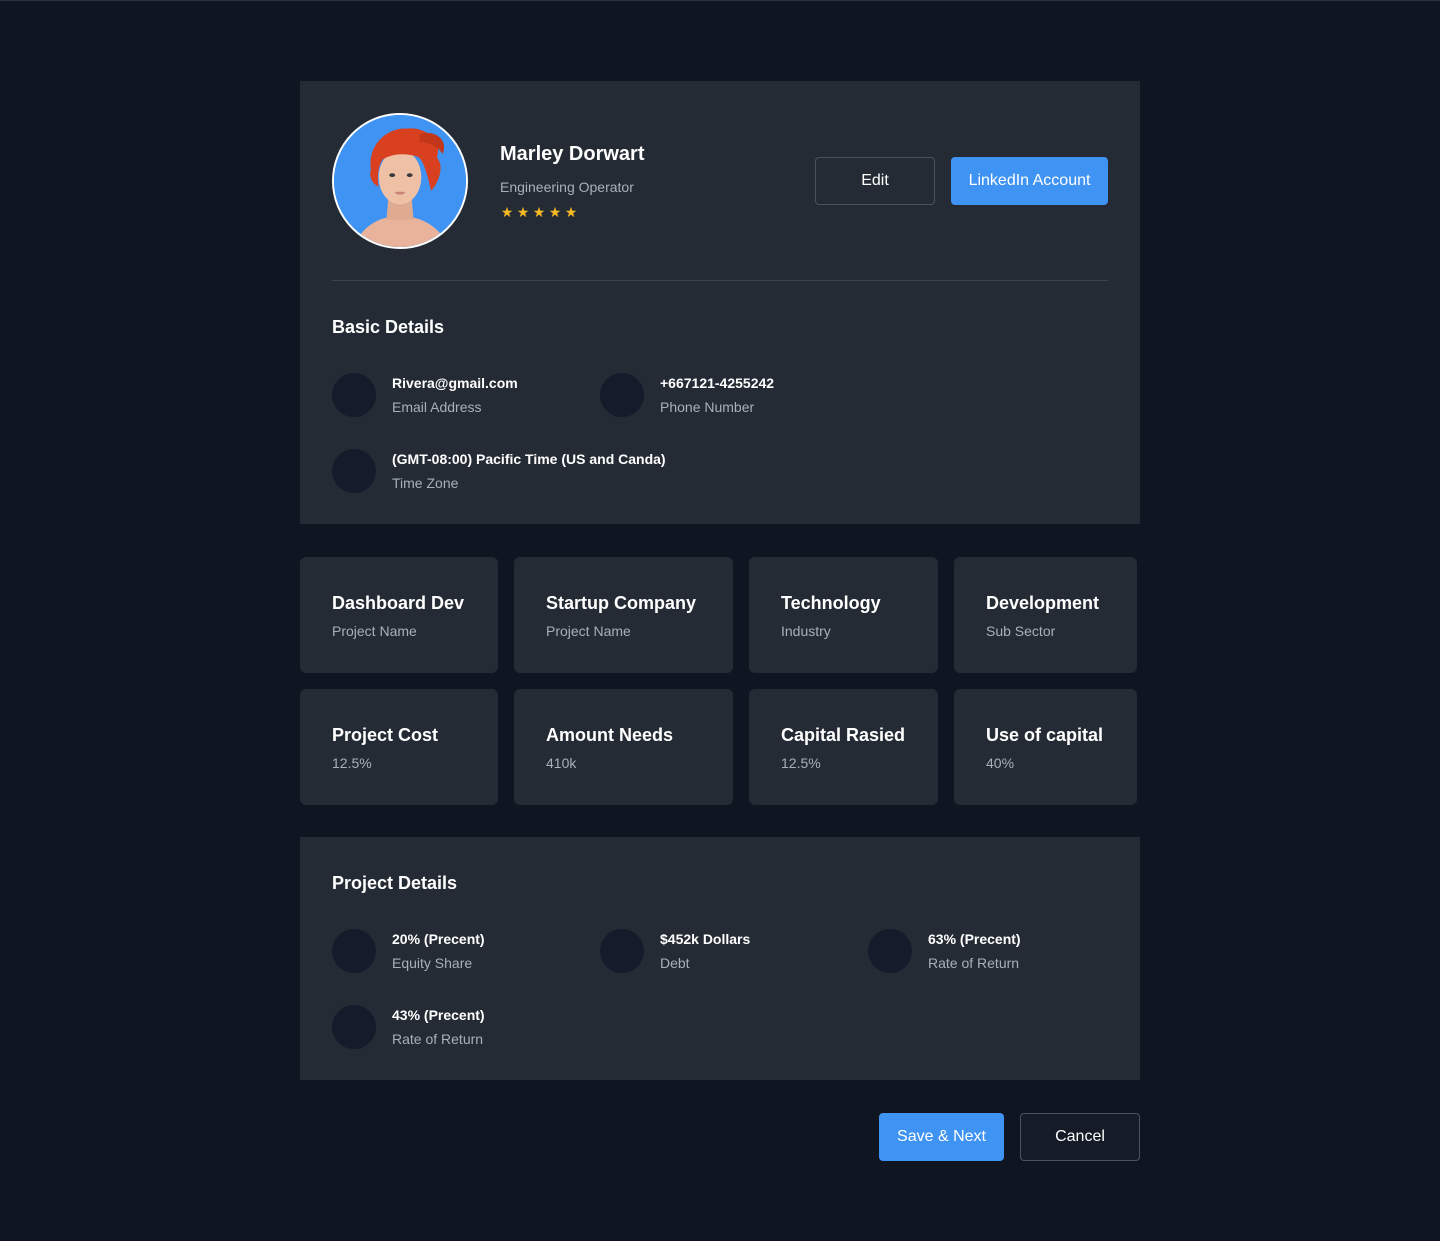 This screenshot has width=1440, height=1241. Describe the element at coordinates (1043, 603) in the screenshot. I see `card-title: Development` at that location.